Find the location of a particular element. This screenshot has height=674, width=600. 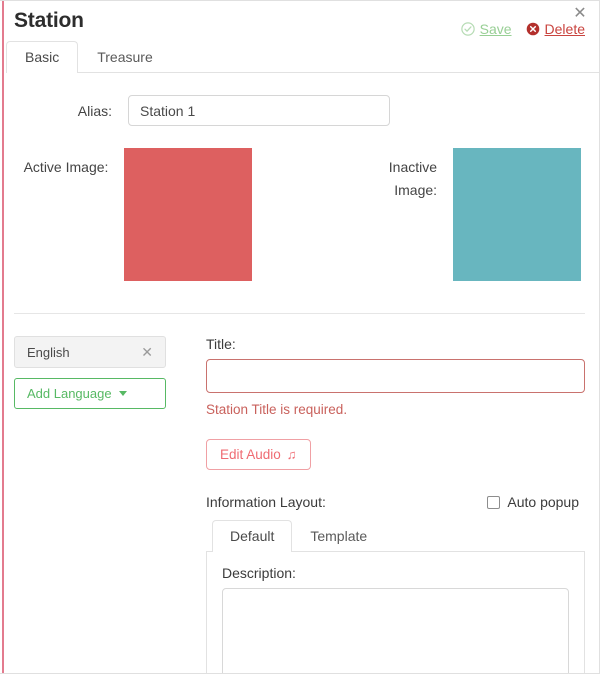

tab-basic-label: Basic is located at coordinates (42, 57).